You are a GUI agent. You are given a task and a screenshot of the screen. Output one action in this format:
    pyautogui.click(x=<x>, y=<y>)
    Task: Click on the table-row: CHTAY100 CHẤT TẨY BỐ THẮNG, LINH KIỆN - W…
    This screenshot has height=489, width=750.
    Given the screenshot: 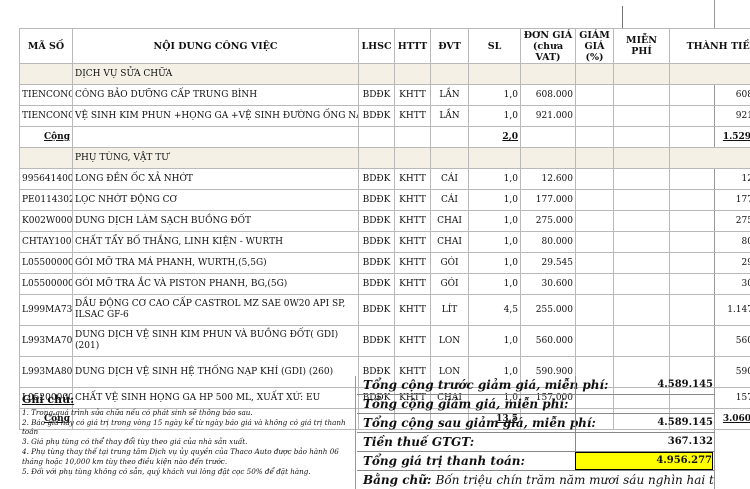 What is the action you would take?
    pyautogui.click(x=384, y=242)
    